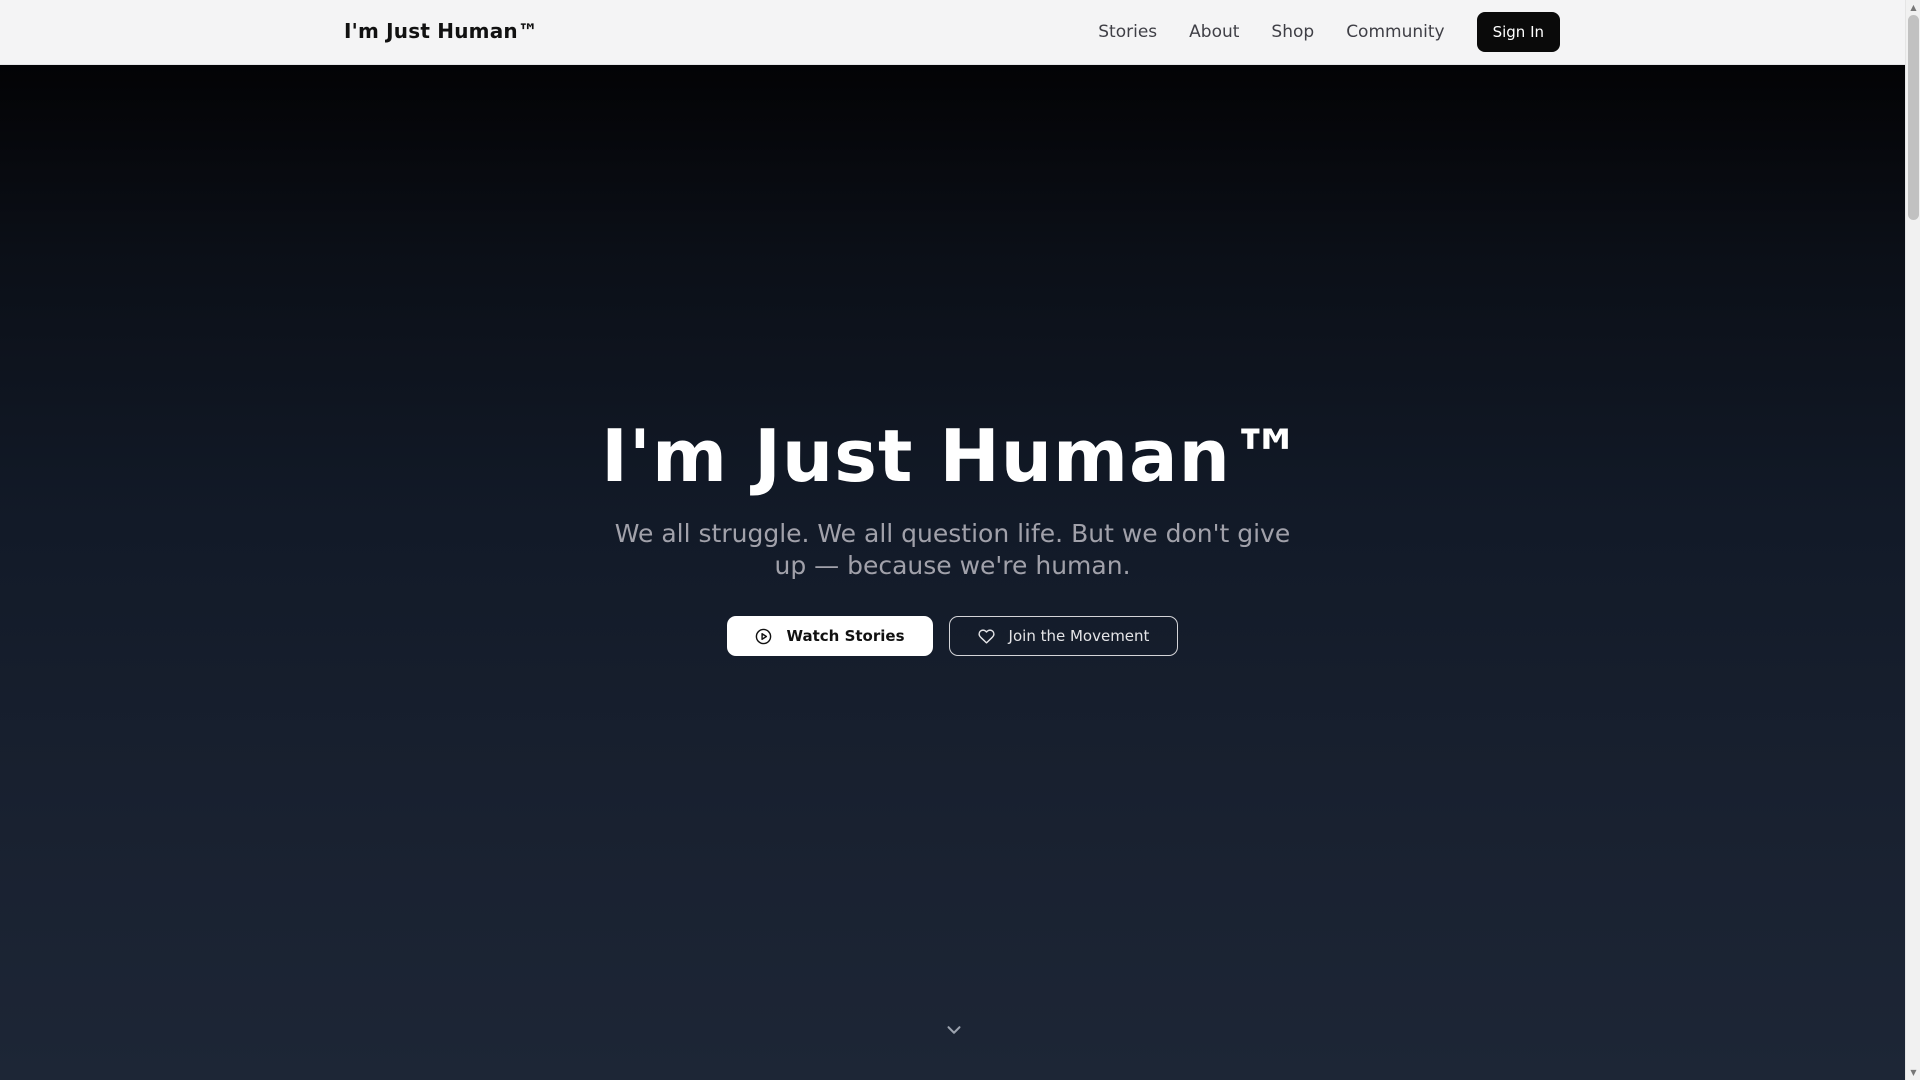 This screenshot has width=1920, height=1080. Describe the element at coordinates (1395, 32) in the screenshot. I see `nav-link-community: Community` at that location.